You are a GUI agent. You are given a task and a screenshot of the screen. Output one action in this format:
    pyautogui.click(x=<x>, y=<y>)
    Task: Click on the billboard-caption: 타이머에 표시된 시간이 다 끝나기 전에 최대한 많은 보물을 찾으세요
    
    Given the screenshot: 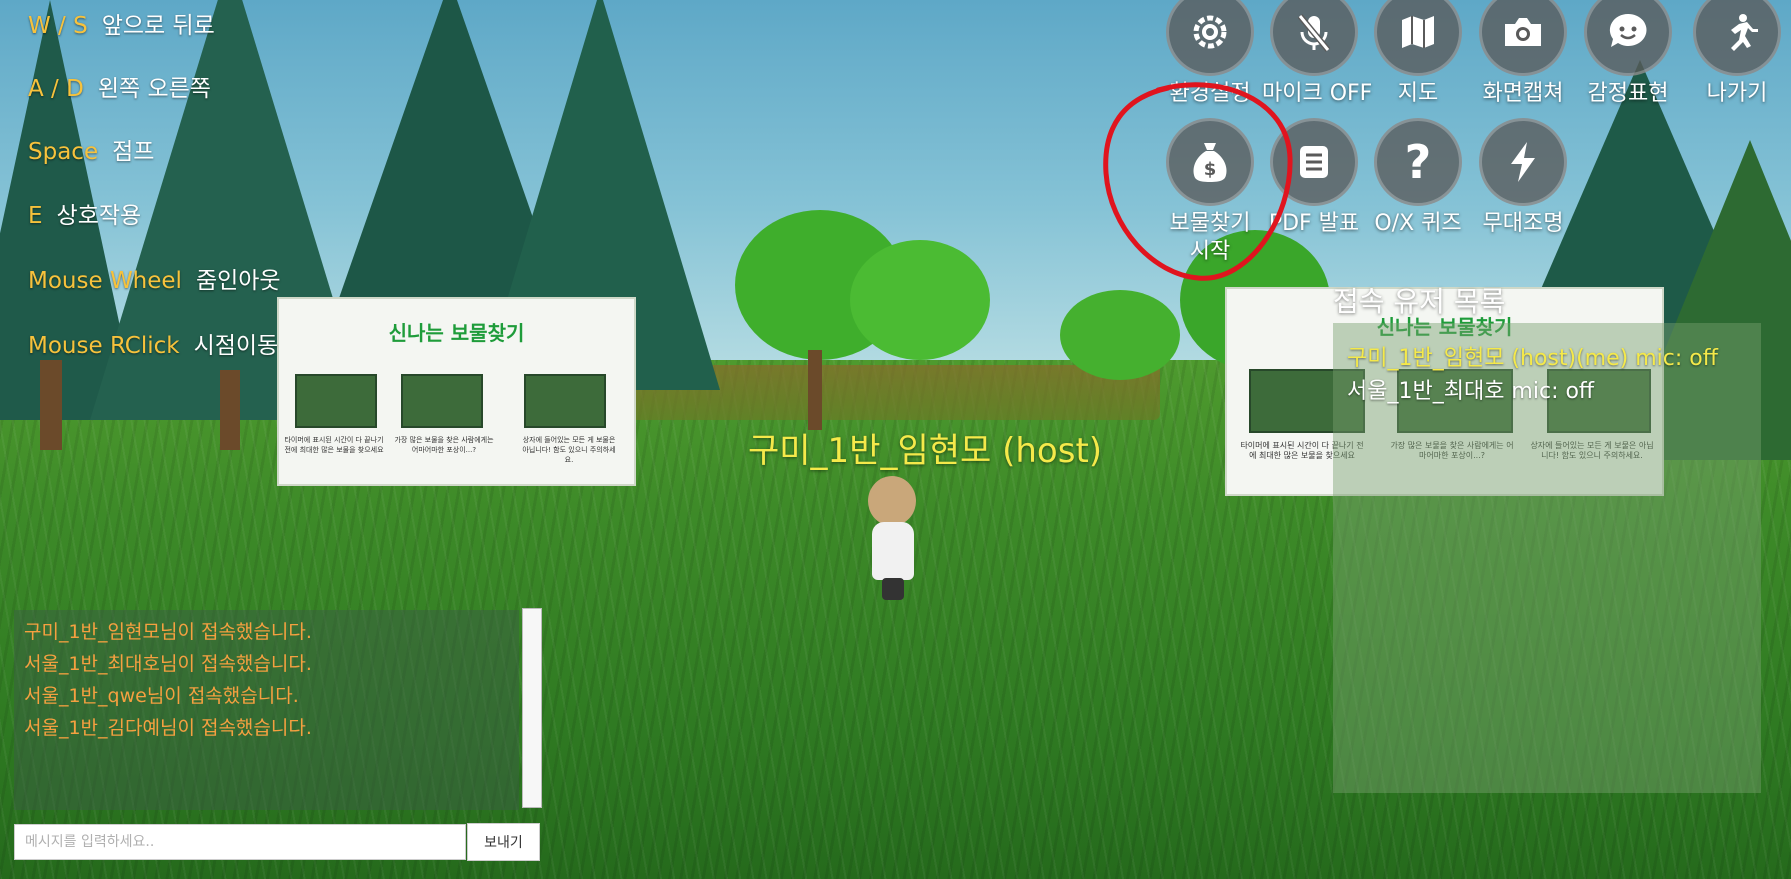 What is the action you would take?
    pyautogui.click(x=334, y=445)
    